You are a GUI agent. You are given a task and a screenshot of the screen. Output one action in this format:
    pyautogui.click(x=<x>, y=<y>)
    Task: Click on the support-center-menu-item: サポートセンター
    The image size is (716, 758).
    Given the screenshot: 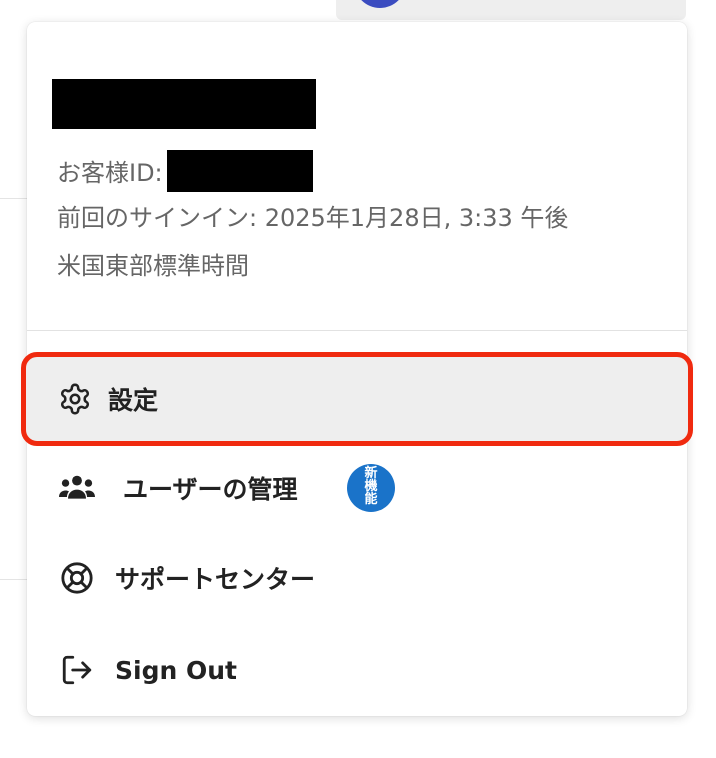 What is the action you would take?
    pyautogui.click(x=357, y=578)
    